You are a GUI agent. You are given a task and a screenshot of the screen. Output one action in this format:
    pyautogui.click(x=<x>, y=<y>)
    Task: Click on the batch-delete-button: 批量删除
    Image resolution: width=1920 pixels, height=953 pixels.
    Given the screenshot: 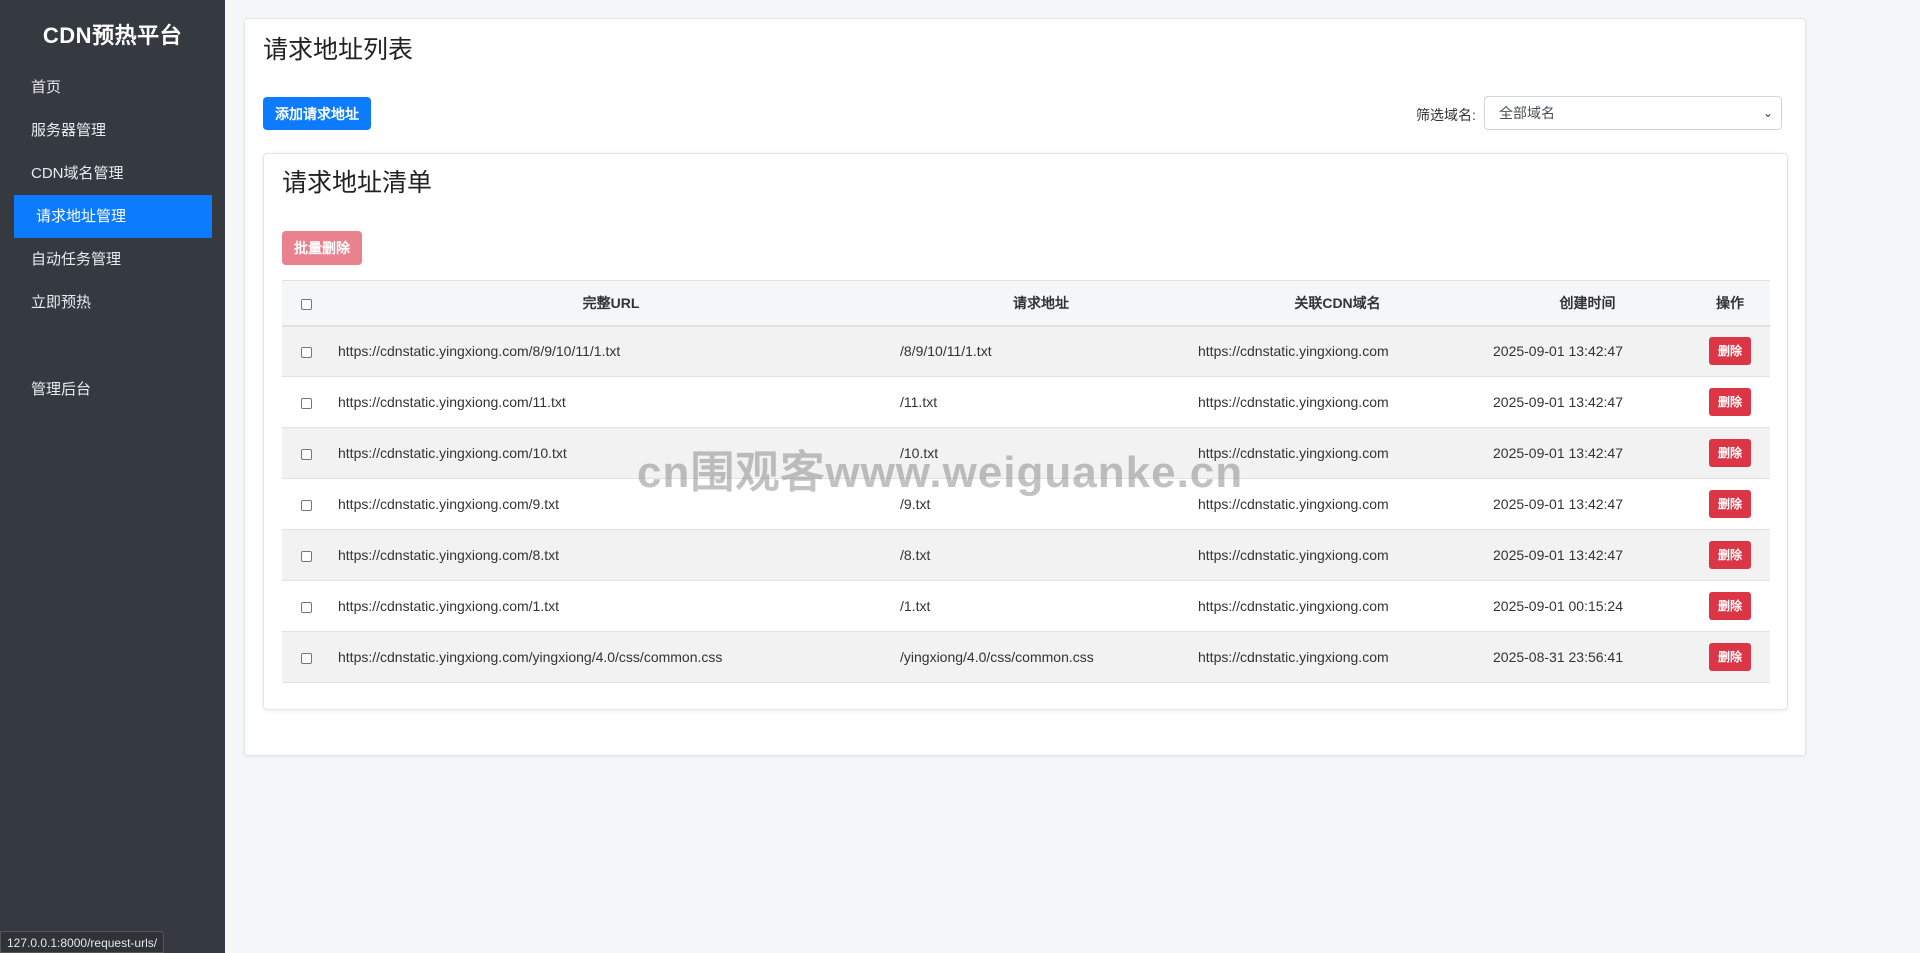 What is the action you would take?
    pyautogui.click(x=322, y=248)
    